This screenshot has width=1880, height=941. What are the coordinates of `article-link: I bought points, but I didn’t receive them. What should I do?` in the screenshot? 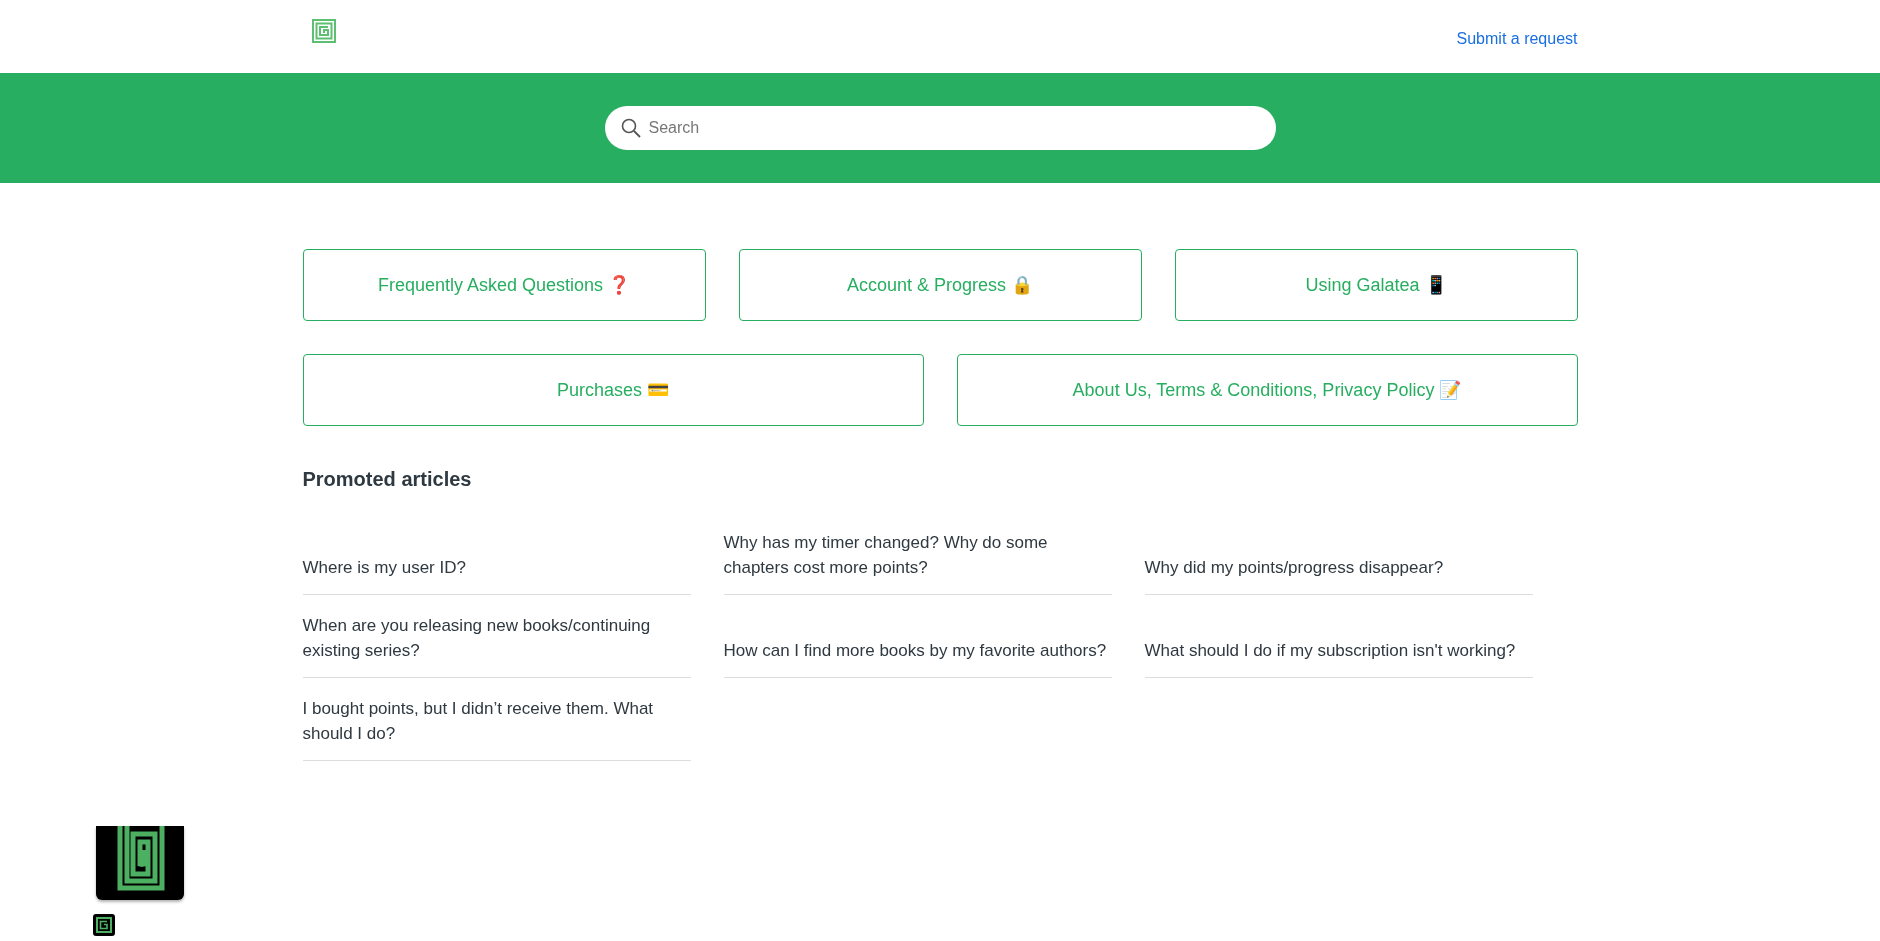 It's located at (496, 721).